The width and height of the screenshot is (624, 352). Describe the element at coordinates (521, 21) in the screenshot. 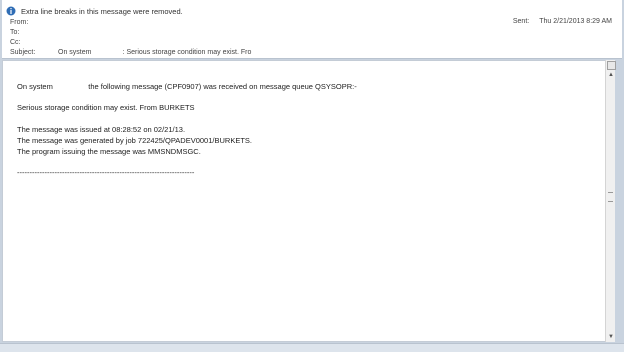

I see `sent-label: Sent:` at that location.